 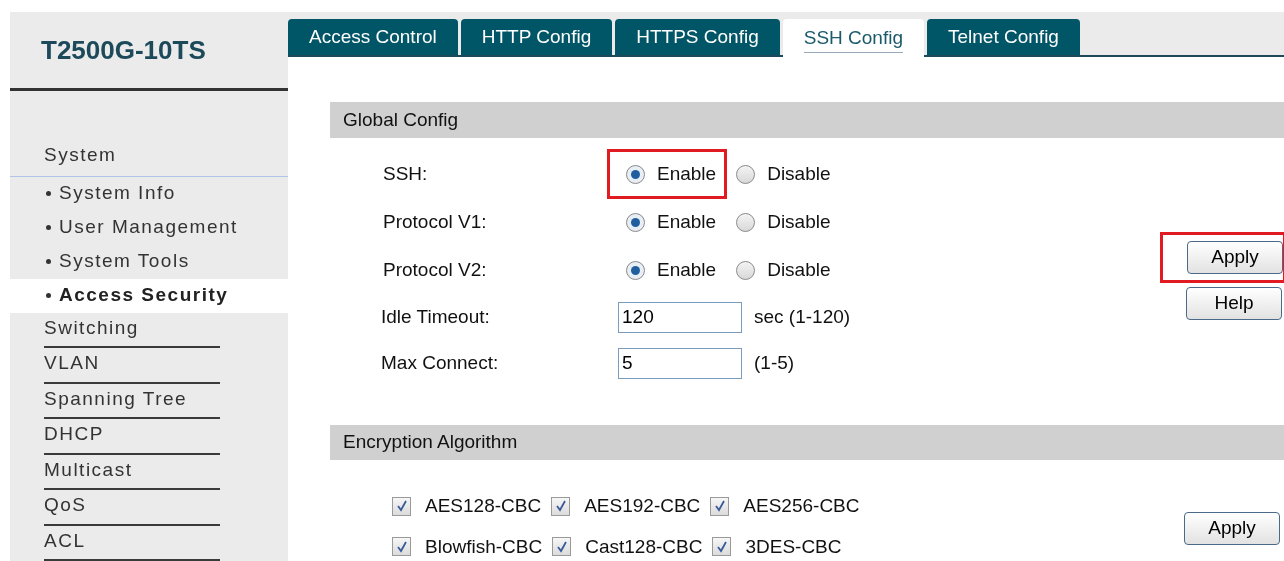 What do you see at coordinates (117, 193) in the screenshot?
I see `submenu-item: System Info` at bounding box center [117, 193].